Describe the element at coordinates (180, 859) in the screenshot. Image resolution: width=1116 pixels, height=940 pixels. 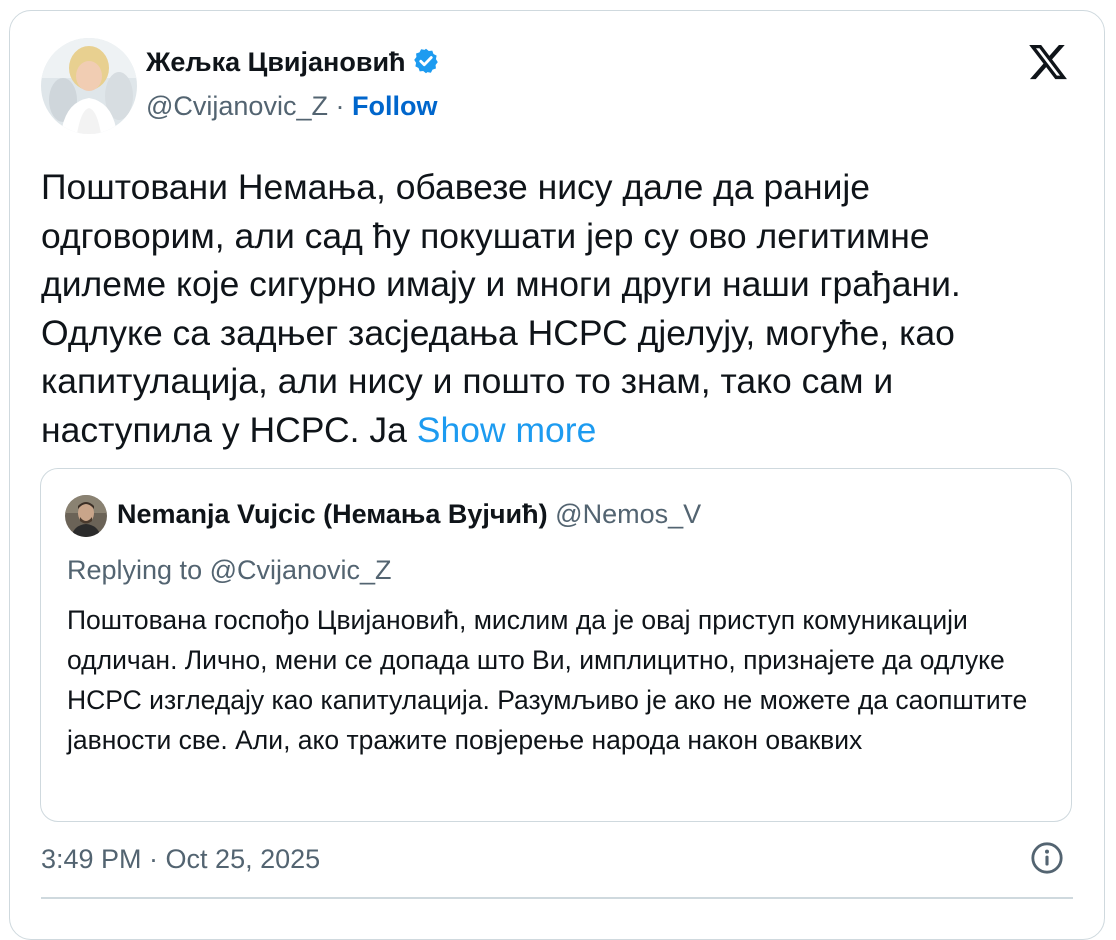
I see `tweet-timestamp: 3:49 PM · Oct 25, 2025` at that location.